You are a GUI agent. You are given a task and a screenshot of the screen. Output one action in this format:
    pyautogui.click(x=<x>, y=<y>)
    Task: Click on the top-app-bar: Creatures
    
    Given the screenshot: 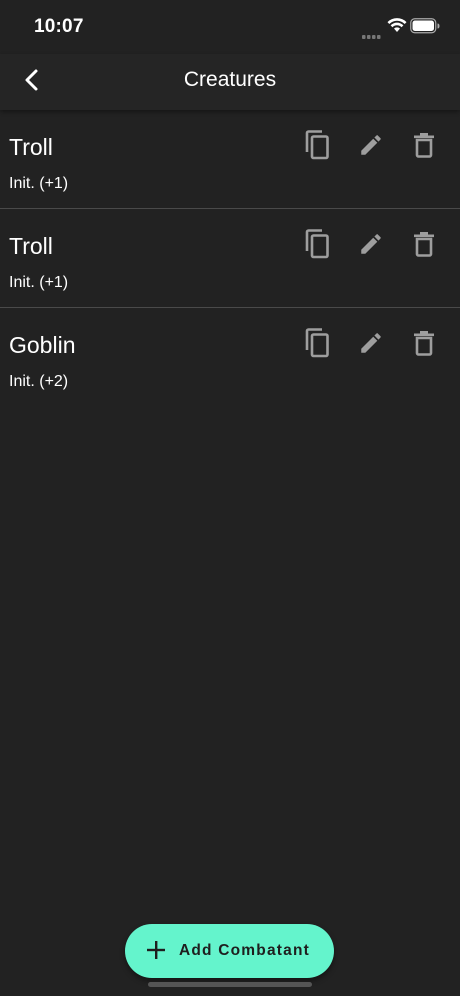 What is the action you would take?
    pyautogui.click(x=230, y=82)
    